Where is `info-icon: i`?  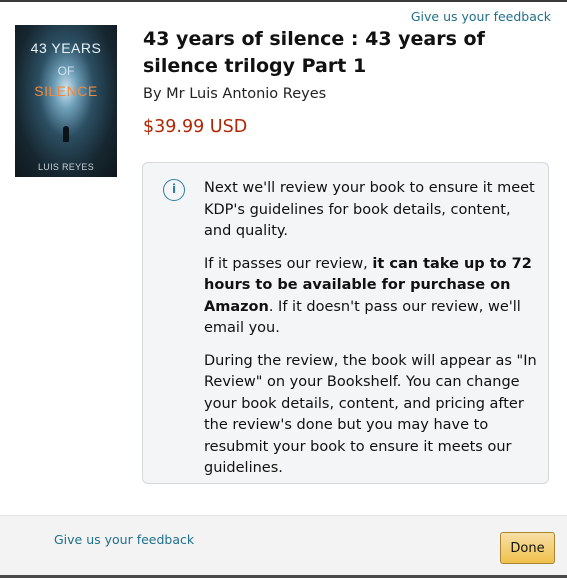
info-icon: i is located at coordinates (174, 190).